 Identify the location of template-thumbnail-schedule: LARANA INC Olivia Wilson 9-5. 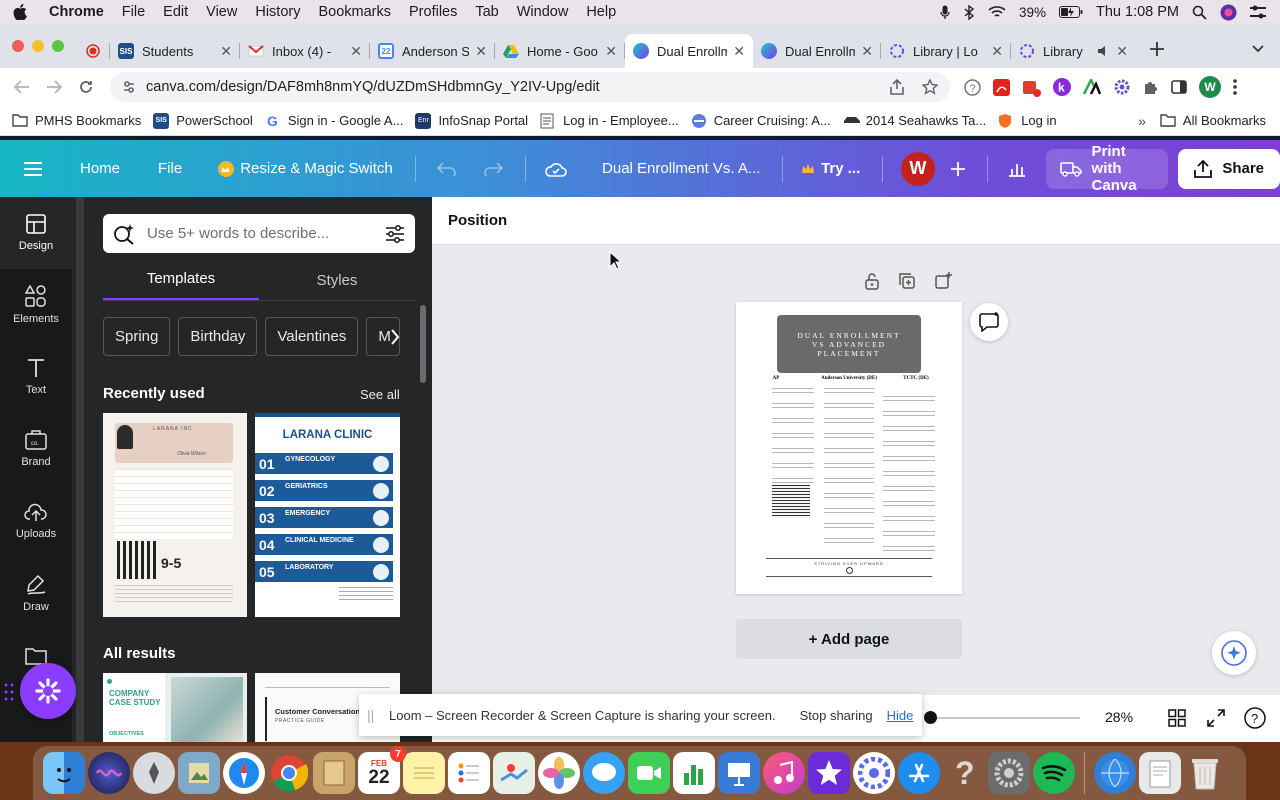
(175, 515).